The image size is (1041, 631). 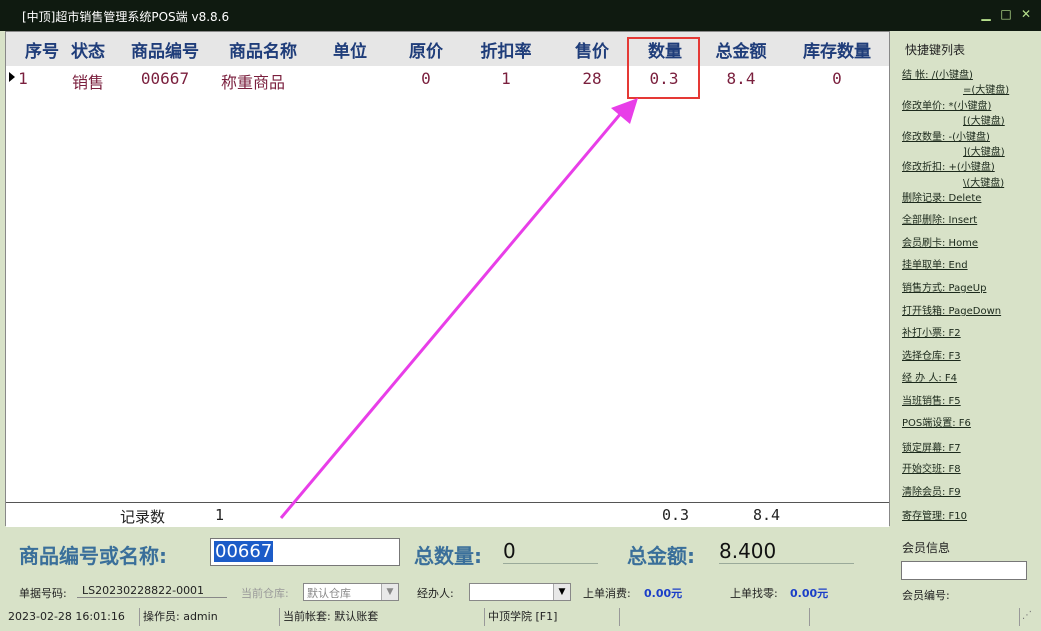 I want to click on bill-no-label: 单据号码:, so click(x=43, y=593).